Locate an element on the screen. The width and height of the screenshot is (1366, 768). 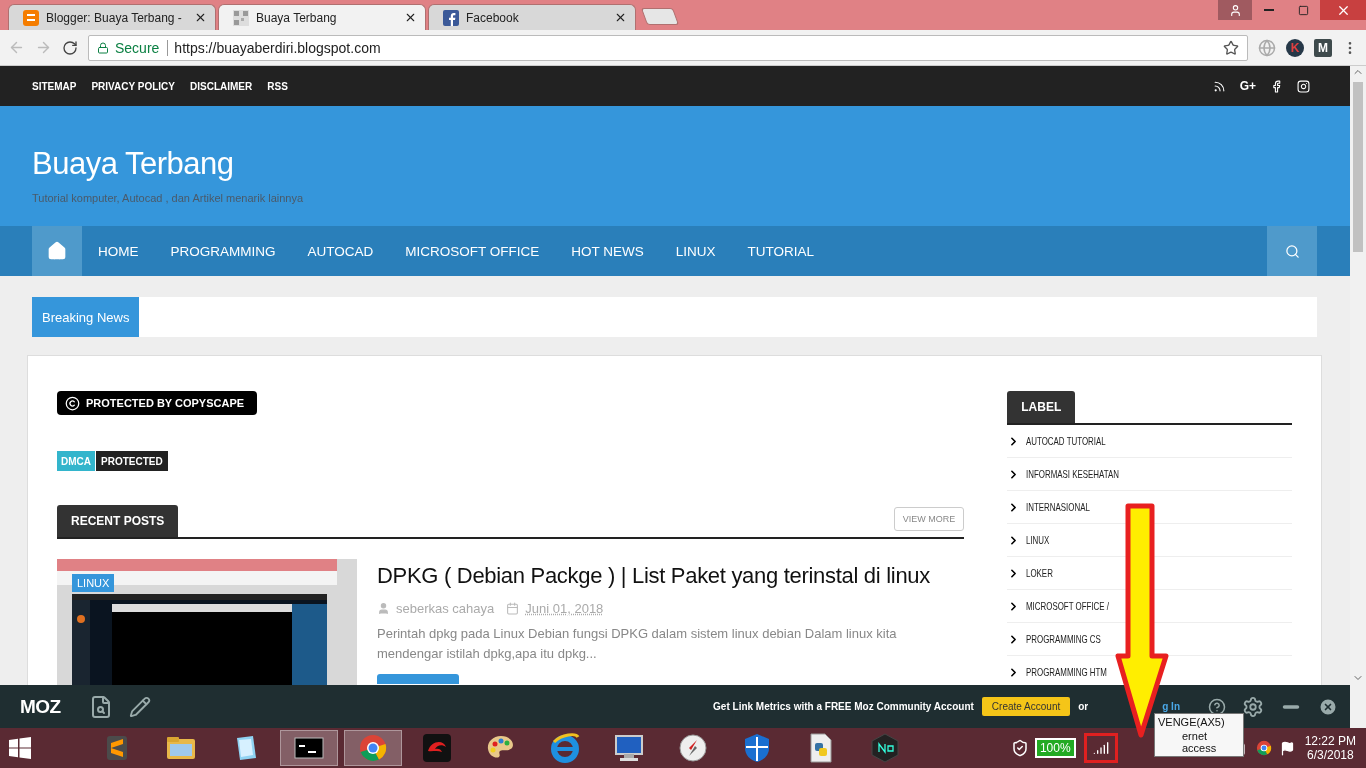
breaking-news-label: Breaking News is located at coordinates (86, 317).